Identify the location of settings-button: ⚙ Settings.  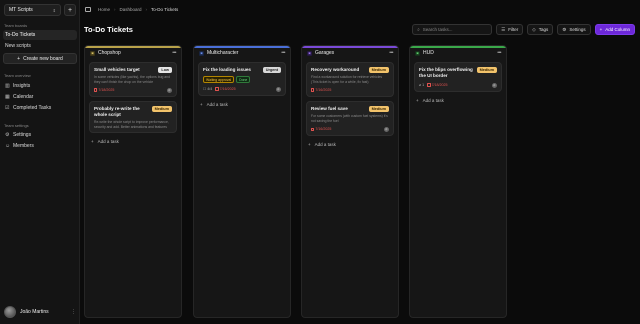
(574, 29).